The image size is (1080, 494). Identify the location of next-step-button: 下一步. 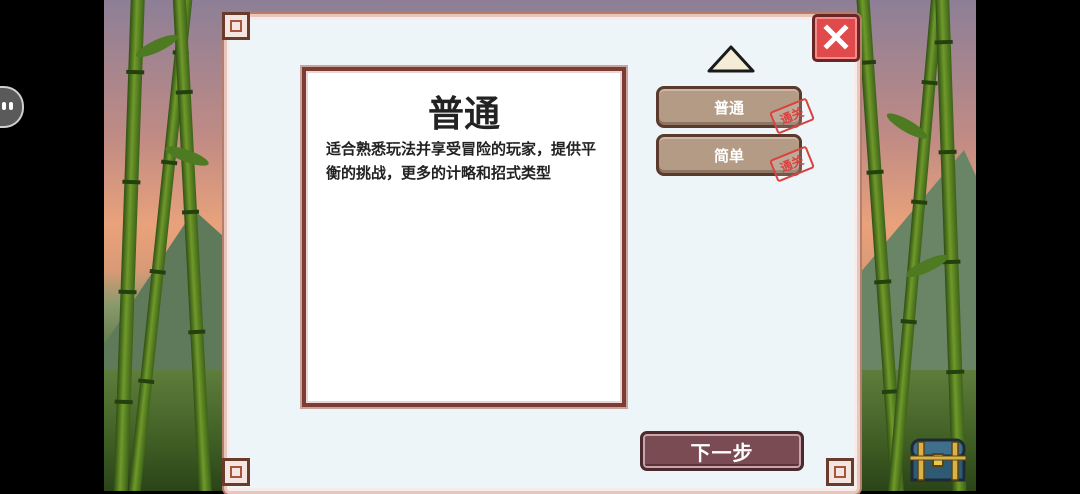
(722, 451).